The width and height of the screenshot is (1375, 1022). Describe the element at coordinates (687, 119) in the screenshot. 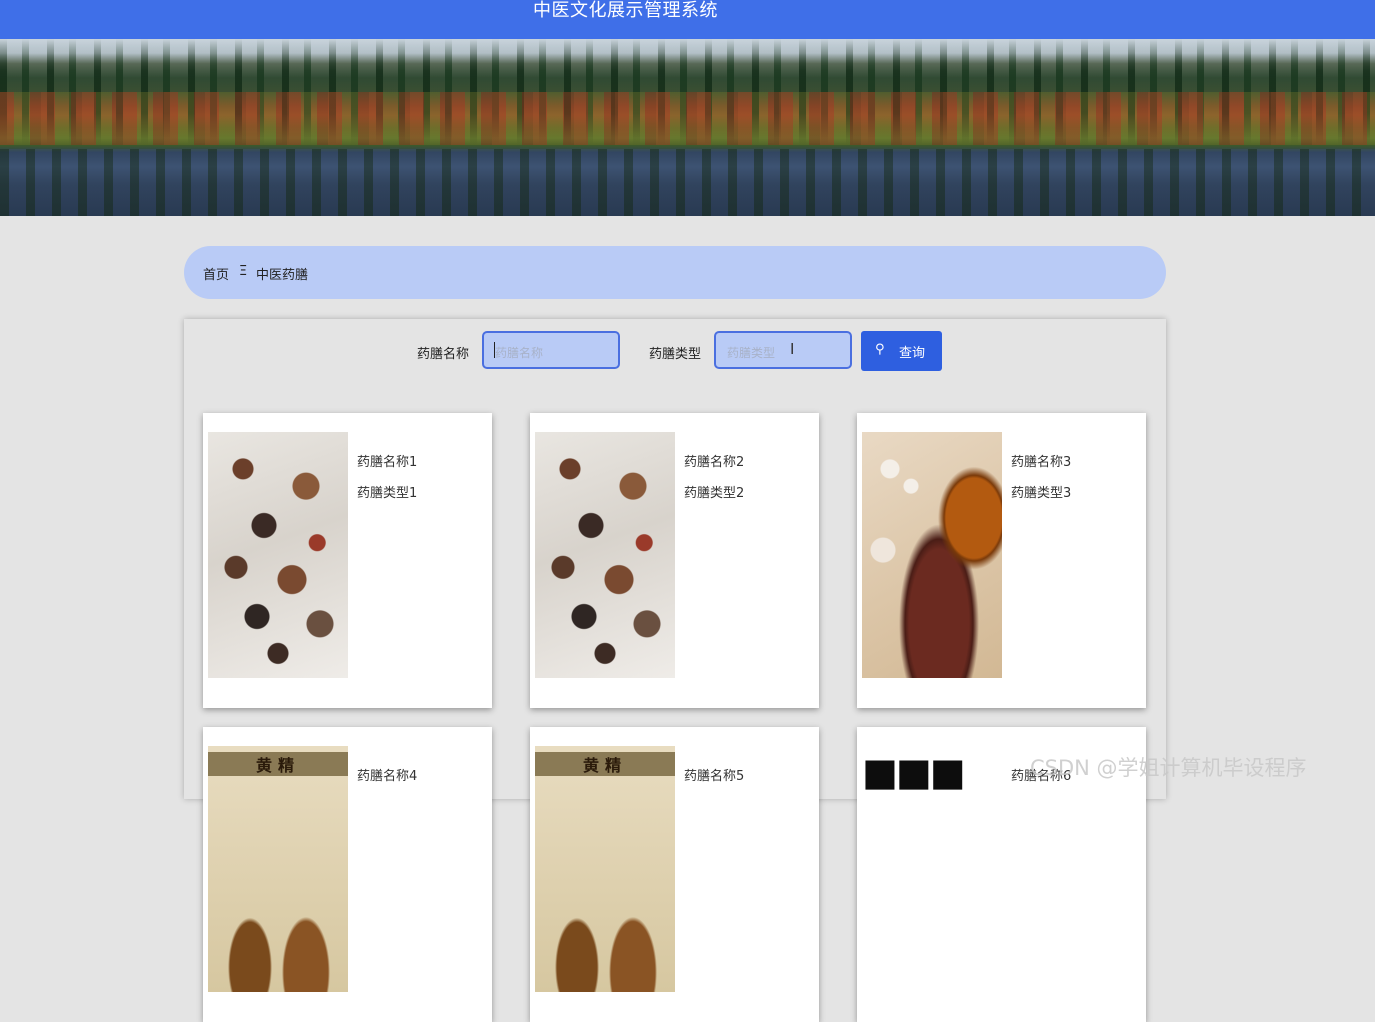

I see `banner-image-shrubs` at that location.